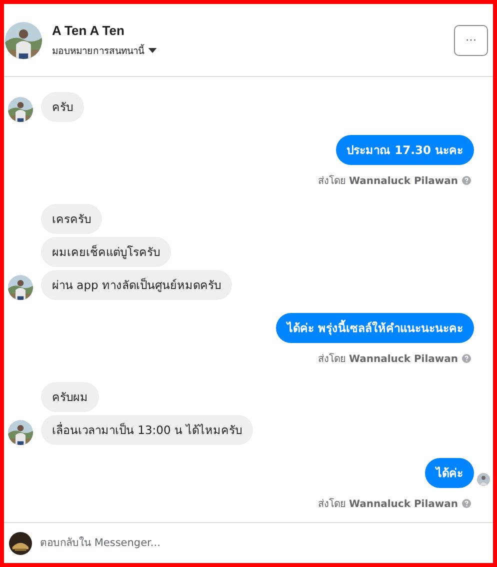 The image size is (497, 567). I want to click on message-bubble: ครับผม, so click(70, 397).